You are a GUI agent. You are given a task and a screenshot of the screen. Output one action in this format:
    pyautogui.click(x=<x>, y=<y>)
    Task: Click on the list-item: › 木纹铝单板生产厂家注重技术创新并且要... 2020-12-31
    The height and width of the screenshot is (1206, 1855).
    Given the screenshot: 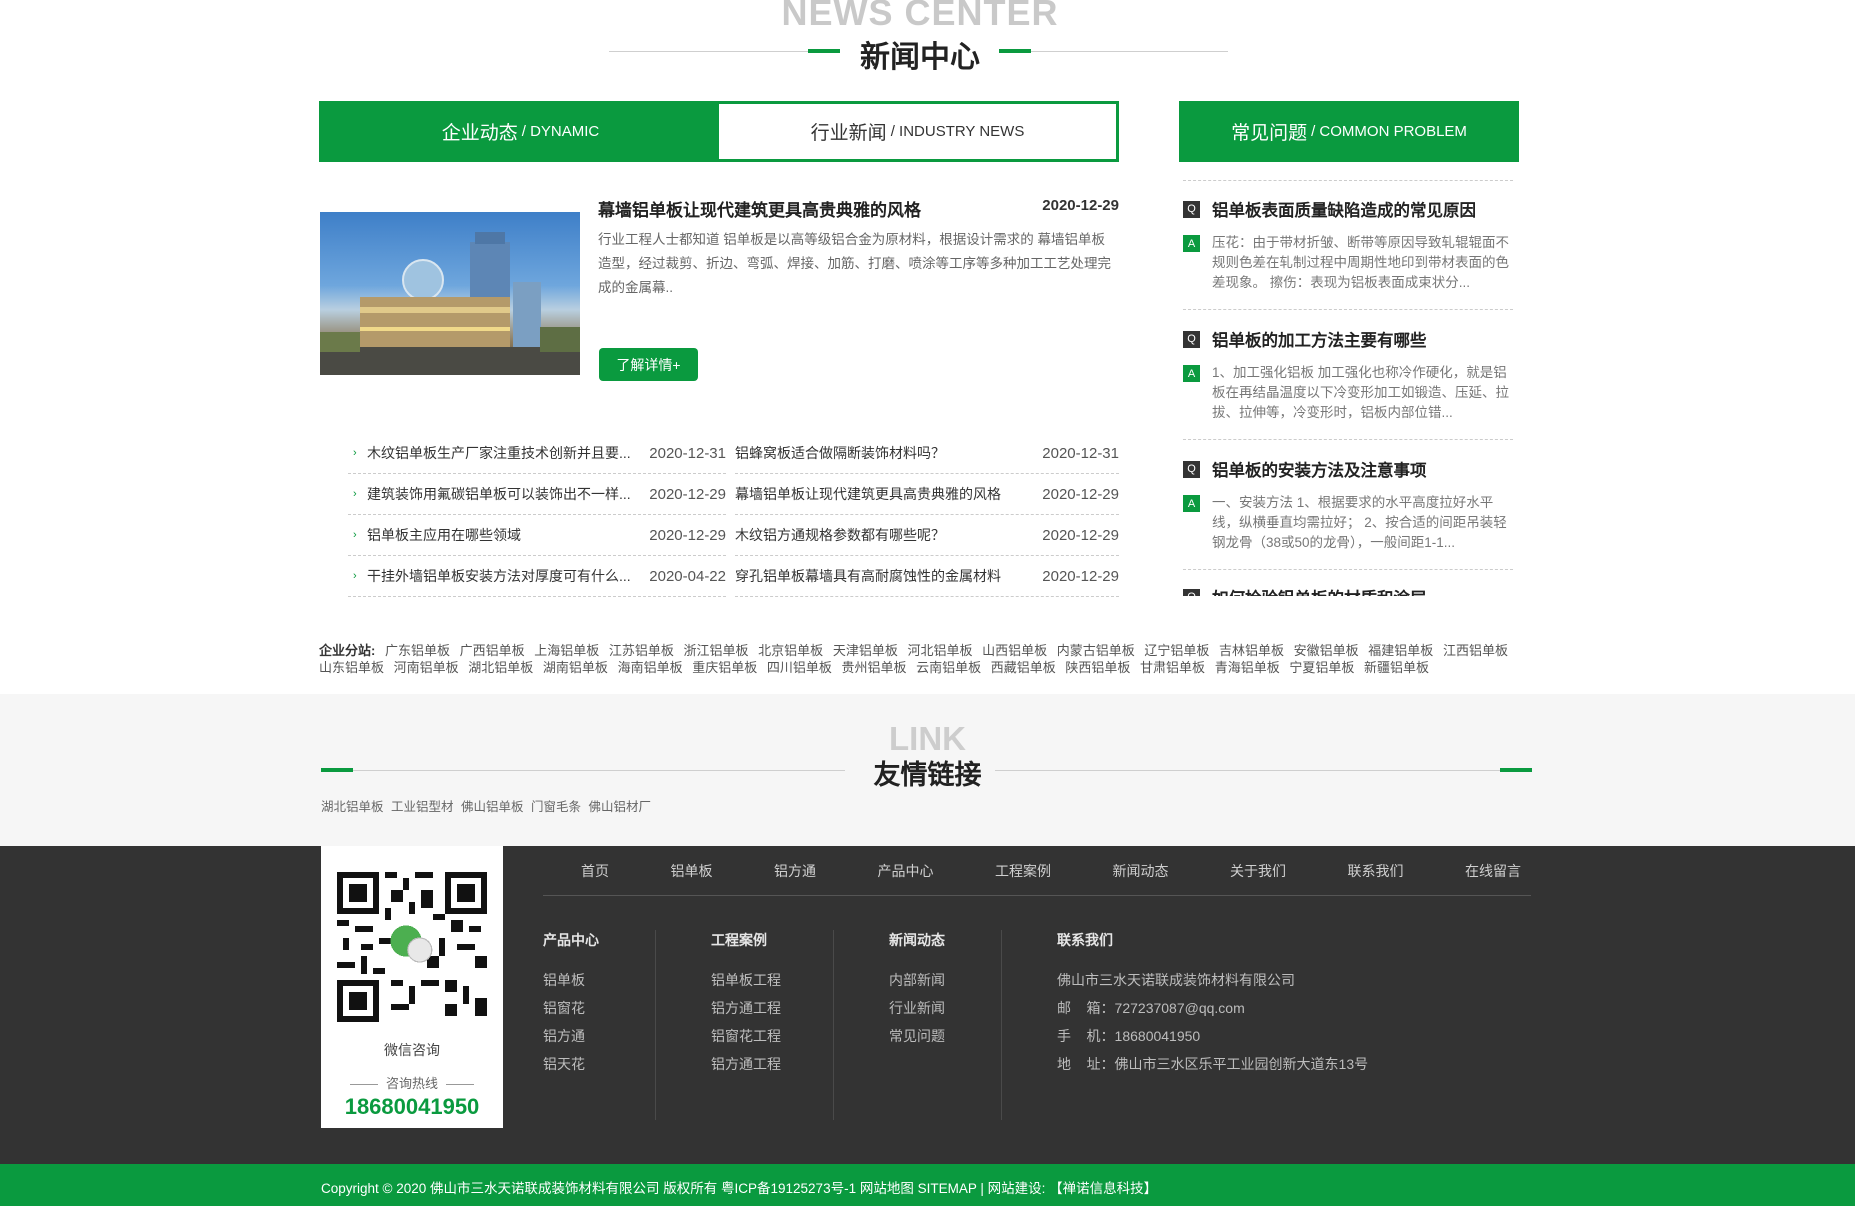 What is the action you would take?
    pyautogui.click(x=537, y=453)
    